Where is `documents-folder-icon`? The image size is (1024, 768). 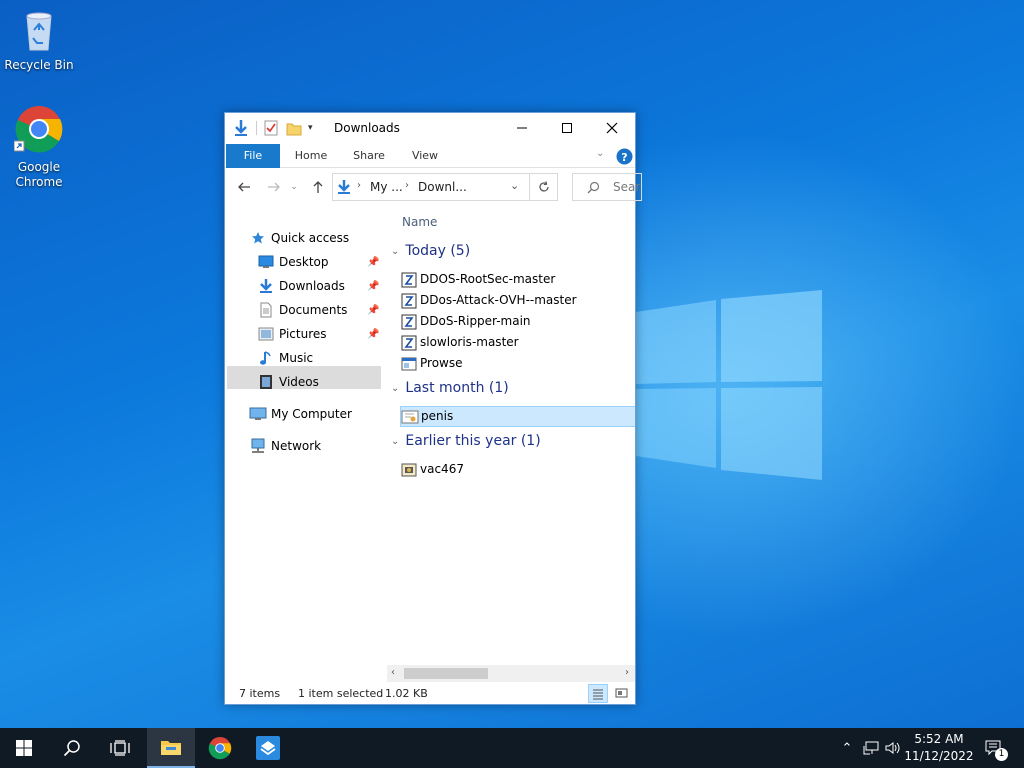 documents-folder-icon is located at coordinates (266, 310).